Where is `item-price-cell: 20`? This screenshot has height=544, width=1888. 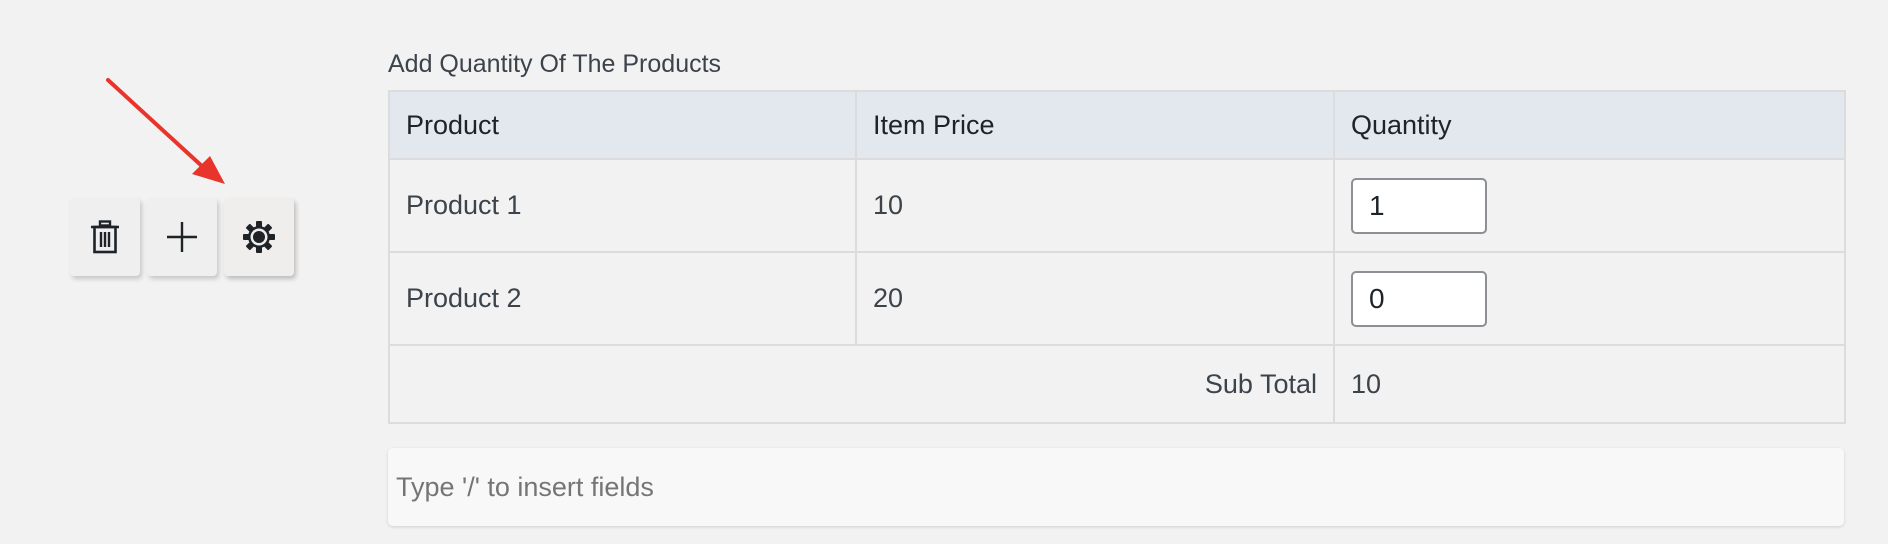
item-price-cell: 20 is located at coordinates (1095, 298).